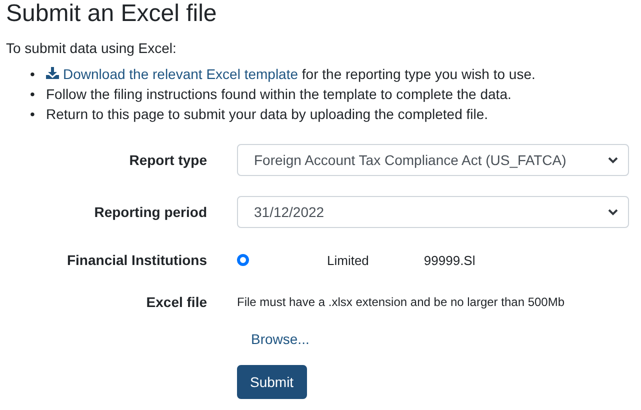  I want to click on institution-name: Limited, so click(348, 260).